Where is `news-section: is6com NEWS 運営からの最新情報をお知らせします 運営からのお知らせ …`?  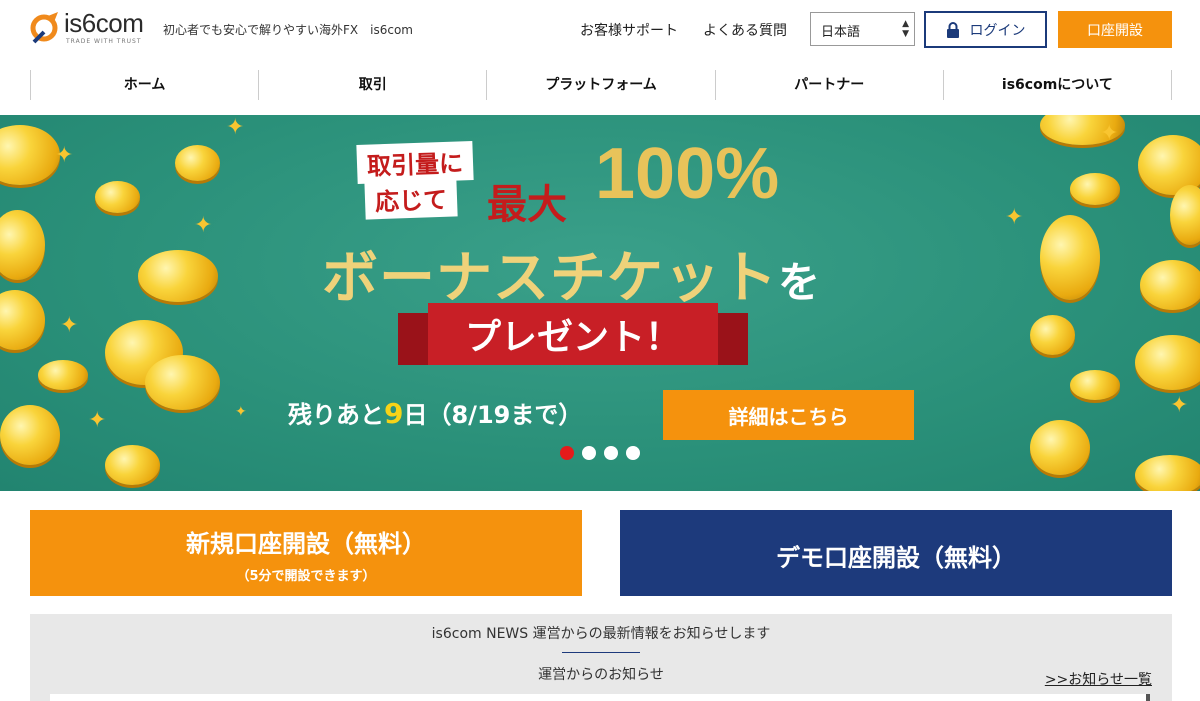 news-section: is6com NEWS 運営からの最新情報をお知らせします 運営からのお知らせ … is located at coordinates (601, 657).